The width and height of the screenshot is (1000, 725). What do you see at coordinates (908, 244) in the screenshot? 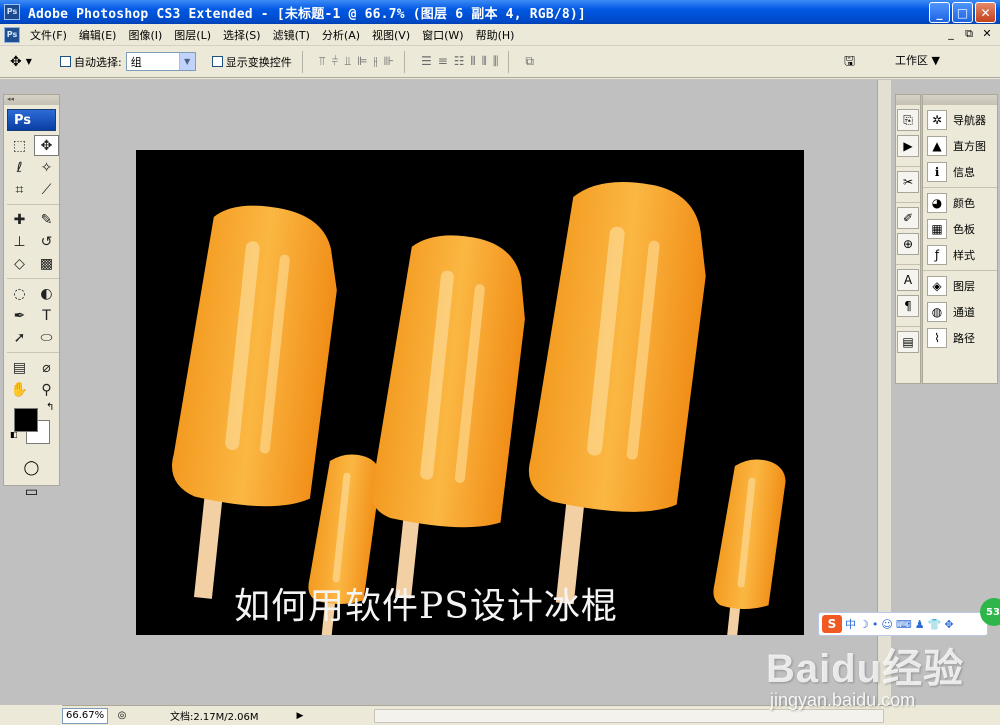
I see `clone-source-icon: ⊕` at bounding box center [908, 244].